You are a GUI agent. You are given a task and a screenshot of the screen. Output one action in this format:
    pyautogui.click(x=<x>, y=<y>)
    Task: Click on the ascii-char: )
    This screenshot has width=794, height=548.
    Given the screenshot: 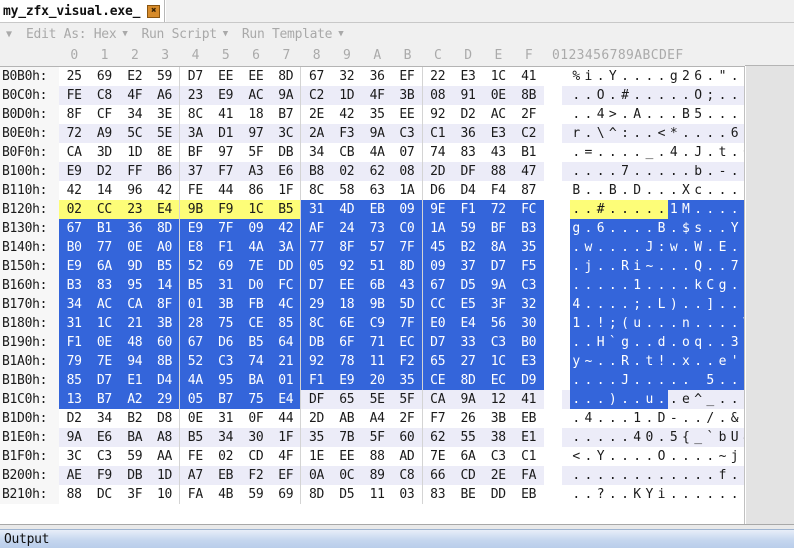 What is the action you would take?
    pyautogui.click(x=673, y=304)
    